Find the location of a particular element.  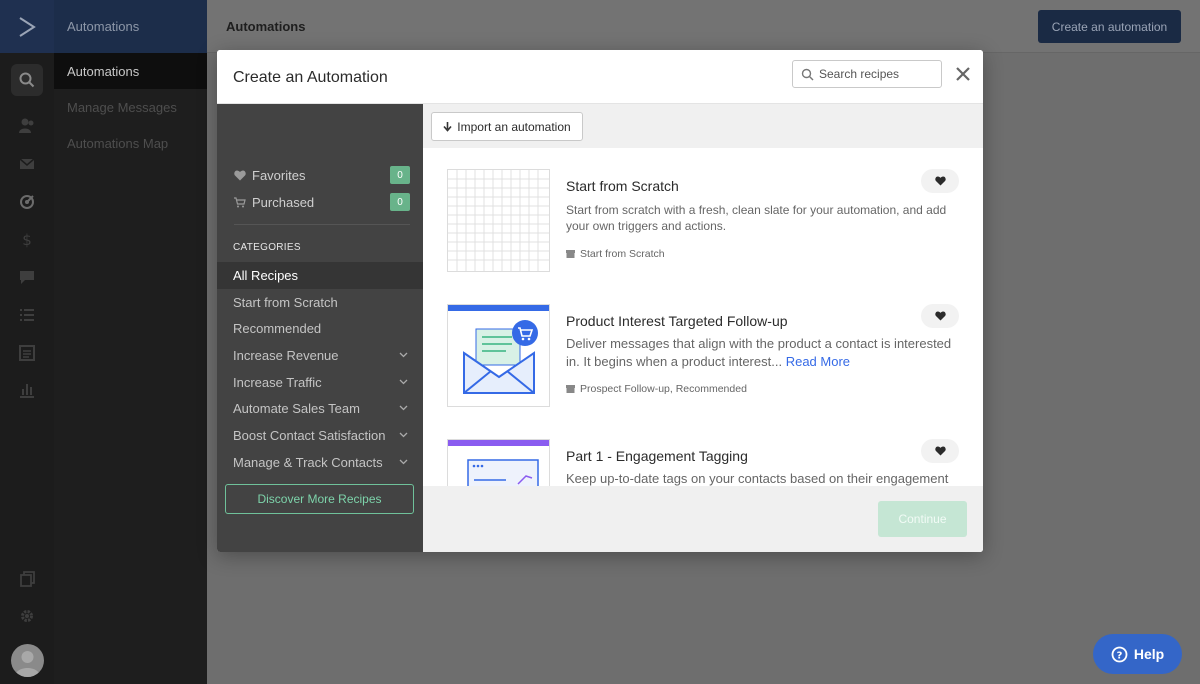

forms-icon is located at coordinates (27, 353).